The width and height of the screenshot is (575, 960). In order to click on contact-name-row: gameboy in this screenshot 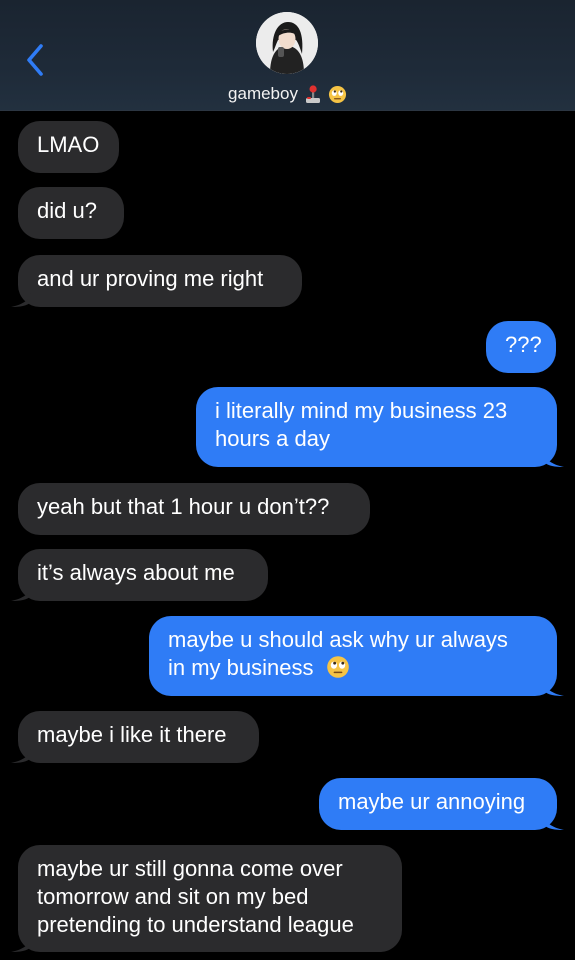, I will do `click(287, 94)`.